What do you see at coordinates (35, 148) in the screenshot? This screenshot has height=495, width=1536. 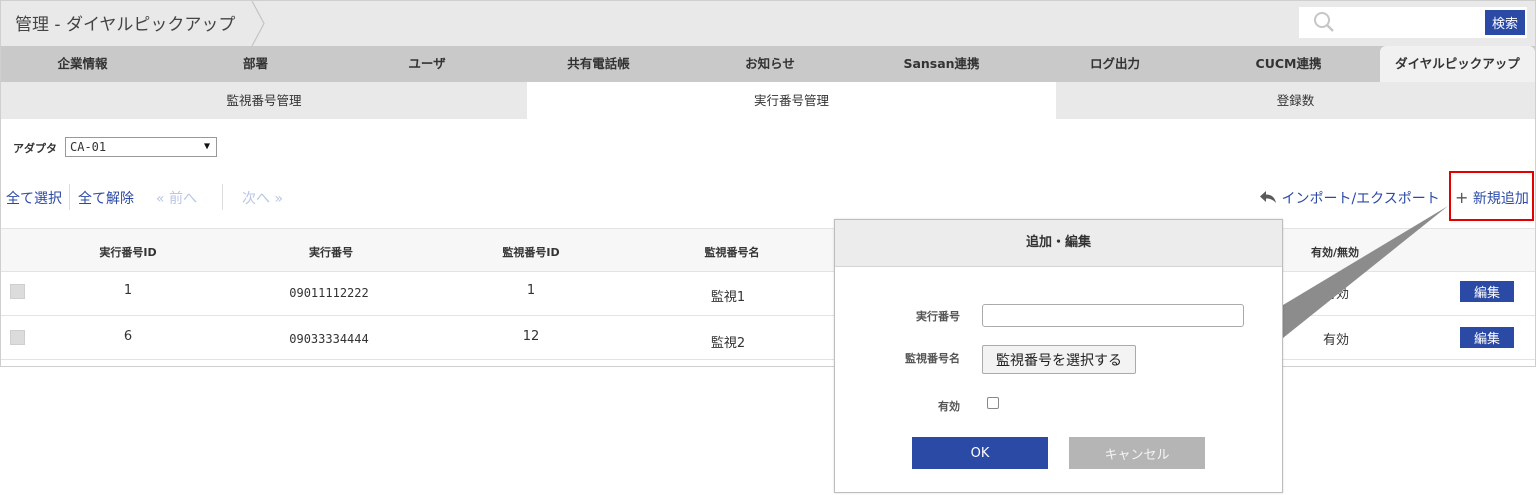 I see `adapter-label: アダプタ` at bounding box center [35, 148].